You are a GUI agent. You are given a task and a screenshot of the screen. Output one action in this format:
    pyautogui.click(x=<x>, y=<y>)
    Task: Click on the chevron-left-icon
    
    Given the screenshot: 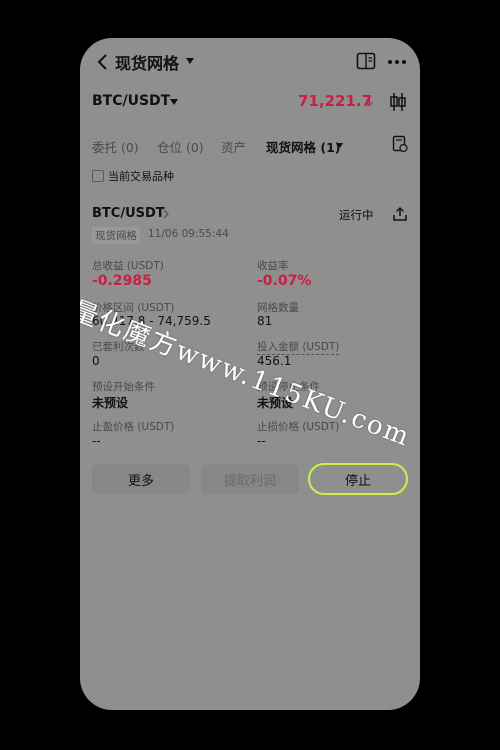 What is the action you would take?
    pyautogui.click(x=102, y=62)
    